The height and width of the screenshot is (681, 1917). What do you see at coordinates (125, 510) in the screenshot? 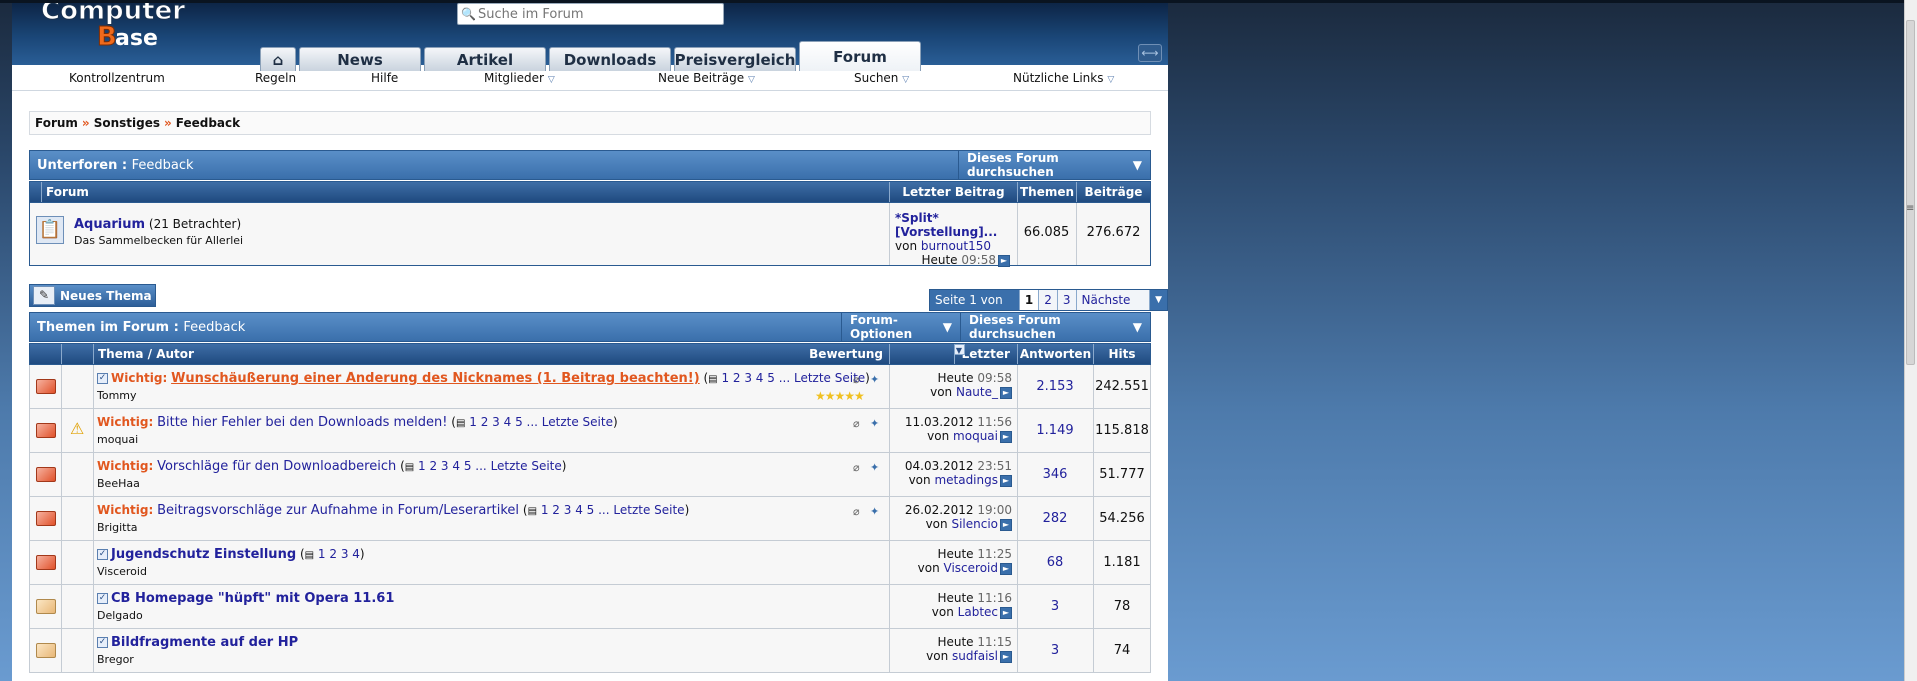
I see `important-prefix: Wichtig:` at bounding box center [125, 510].